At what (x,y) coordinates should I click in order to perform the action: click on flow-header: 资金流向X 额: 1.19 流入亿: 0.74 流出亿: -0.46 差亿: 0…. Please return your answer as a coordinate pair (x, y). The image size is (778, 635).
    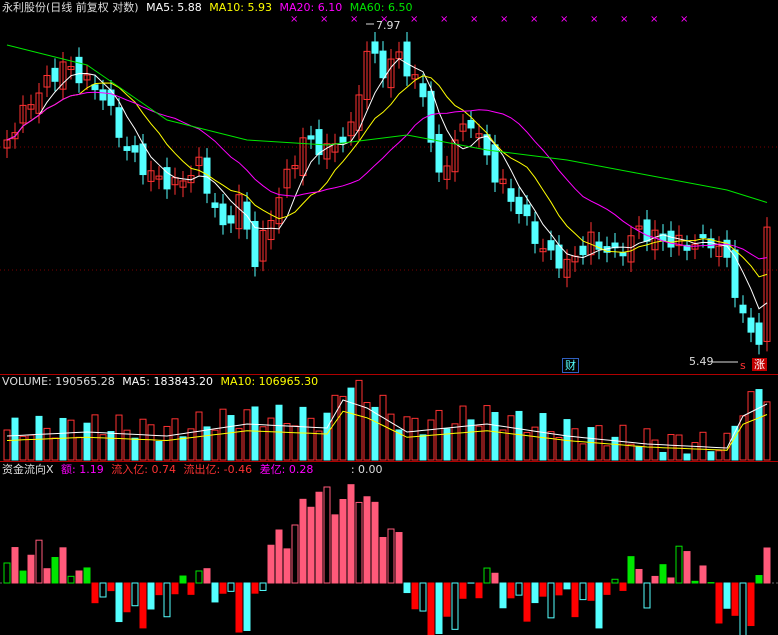
    Looking at the image, I should click on (194, 469).